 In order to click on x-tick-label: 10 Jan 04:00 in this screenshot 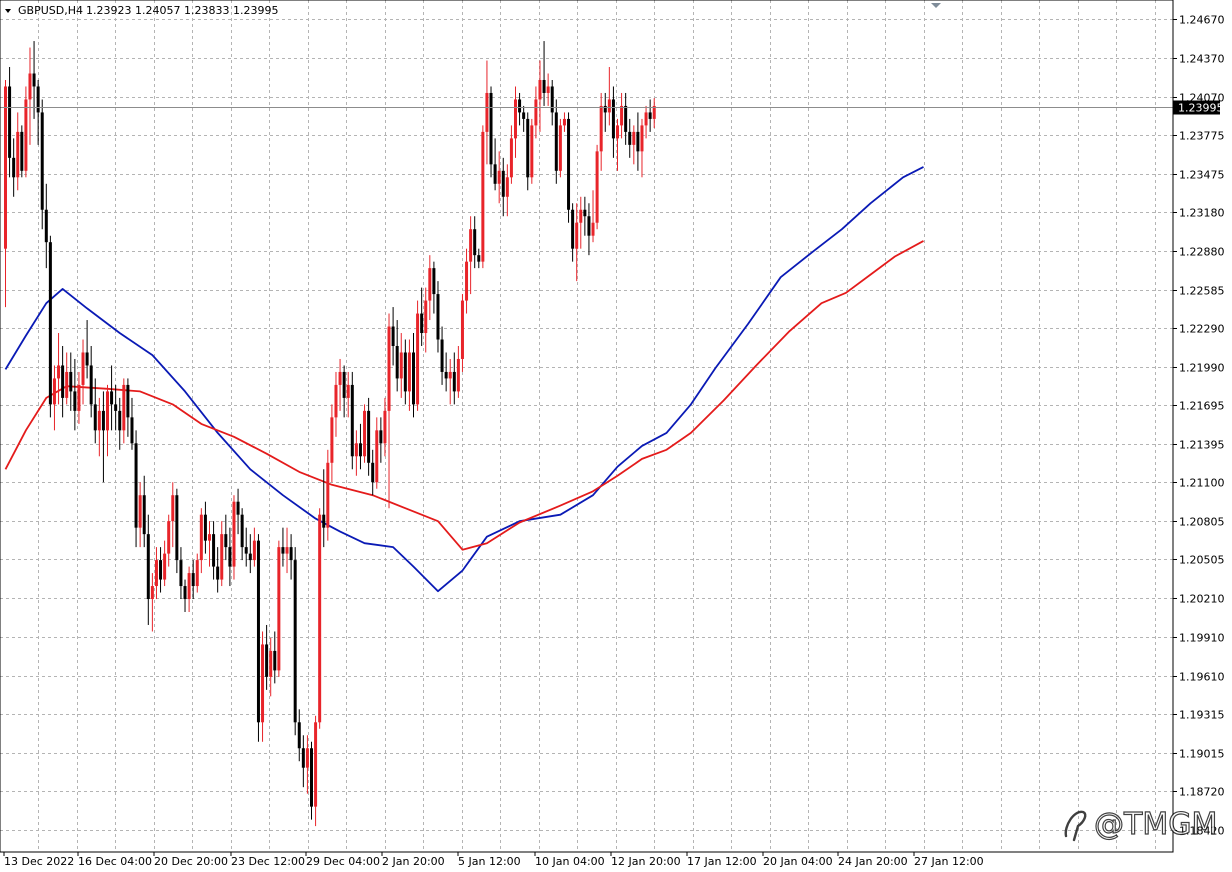, I will do `click(570, 861)`.